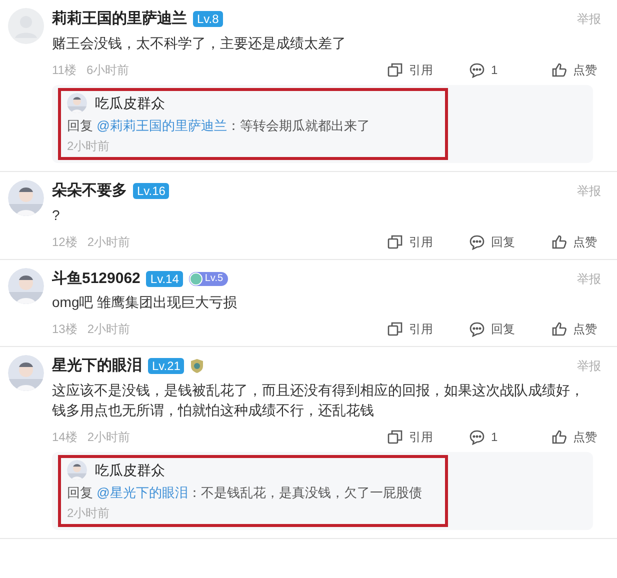 The image size is (617, 578). What do you see at coordinates (65, 242) in the screenshot?
I see `floor-number: 12楼` at bounding box center [65, 242].